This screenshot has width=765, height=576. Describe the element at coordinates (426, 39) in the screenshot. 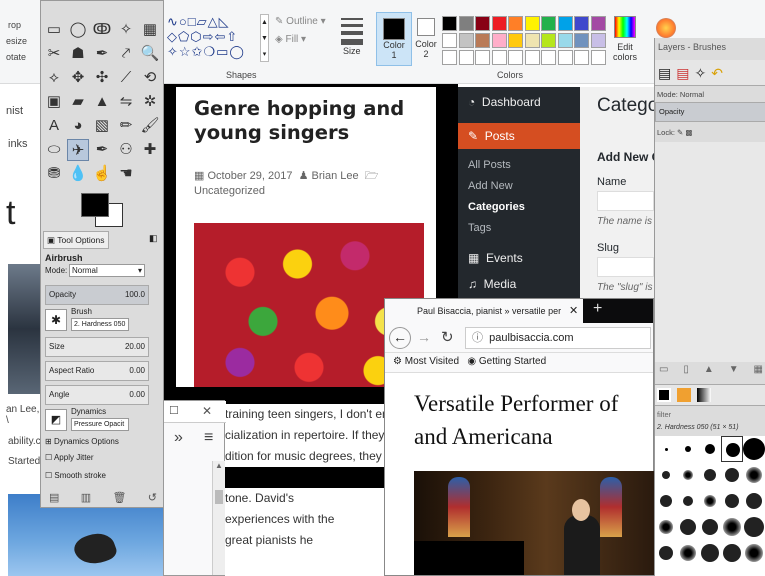

I see `color2-button: Color 2` at that location.